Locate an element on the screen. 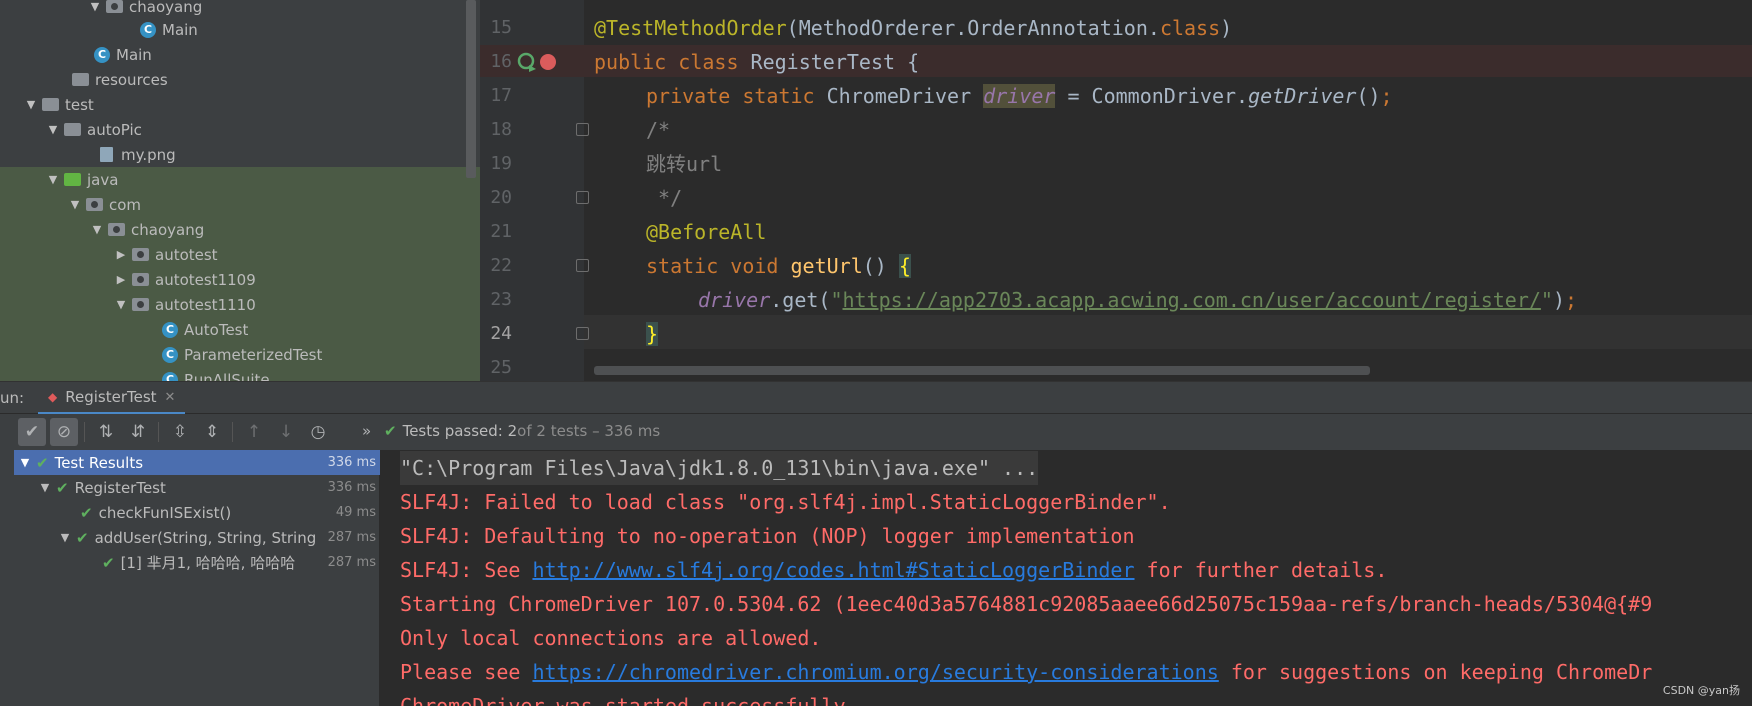 The height and width of the screenshot is (706, 1752). history-icon: ◷ is located at coordinates (318, 432).